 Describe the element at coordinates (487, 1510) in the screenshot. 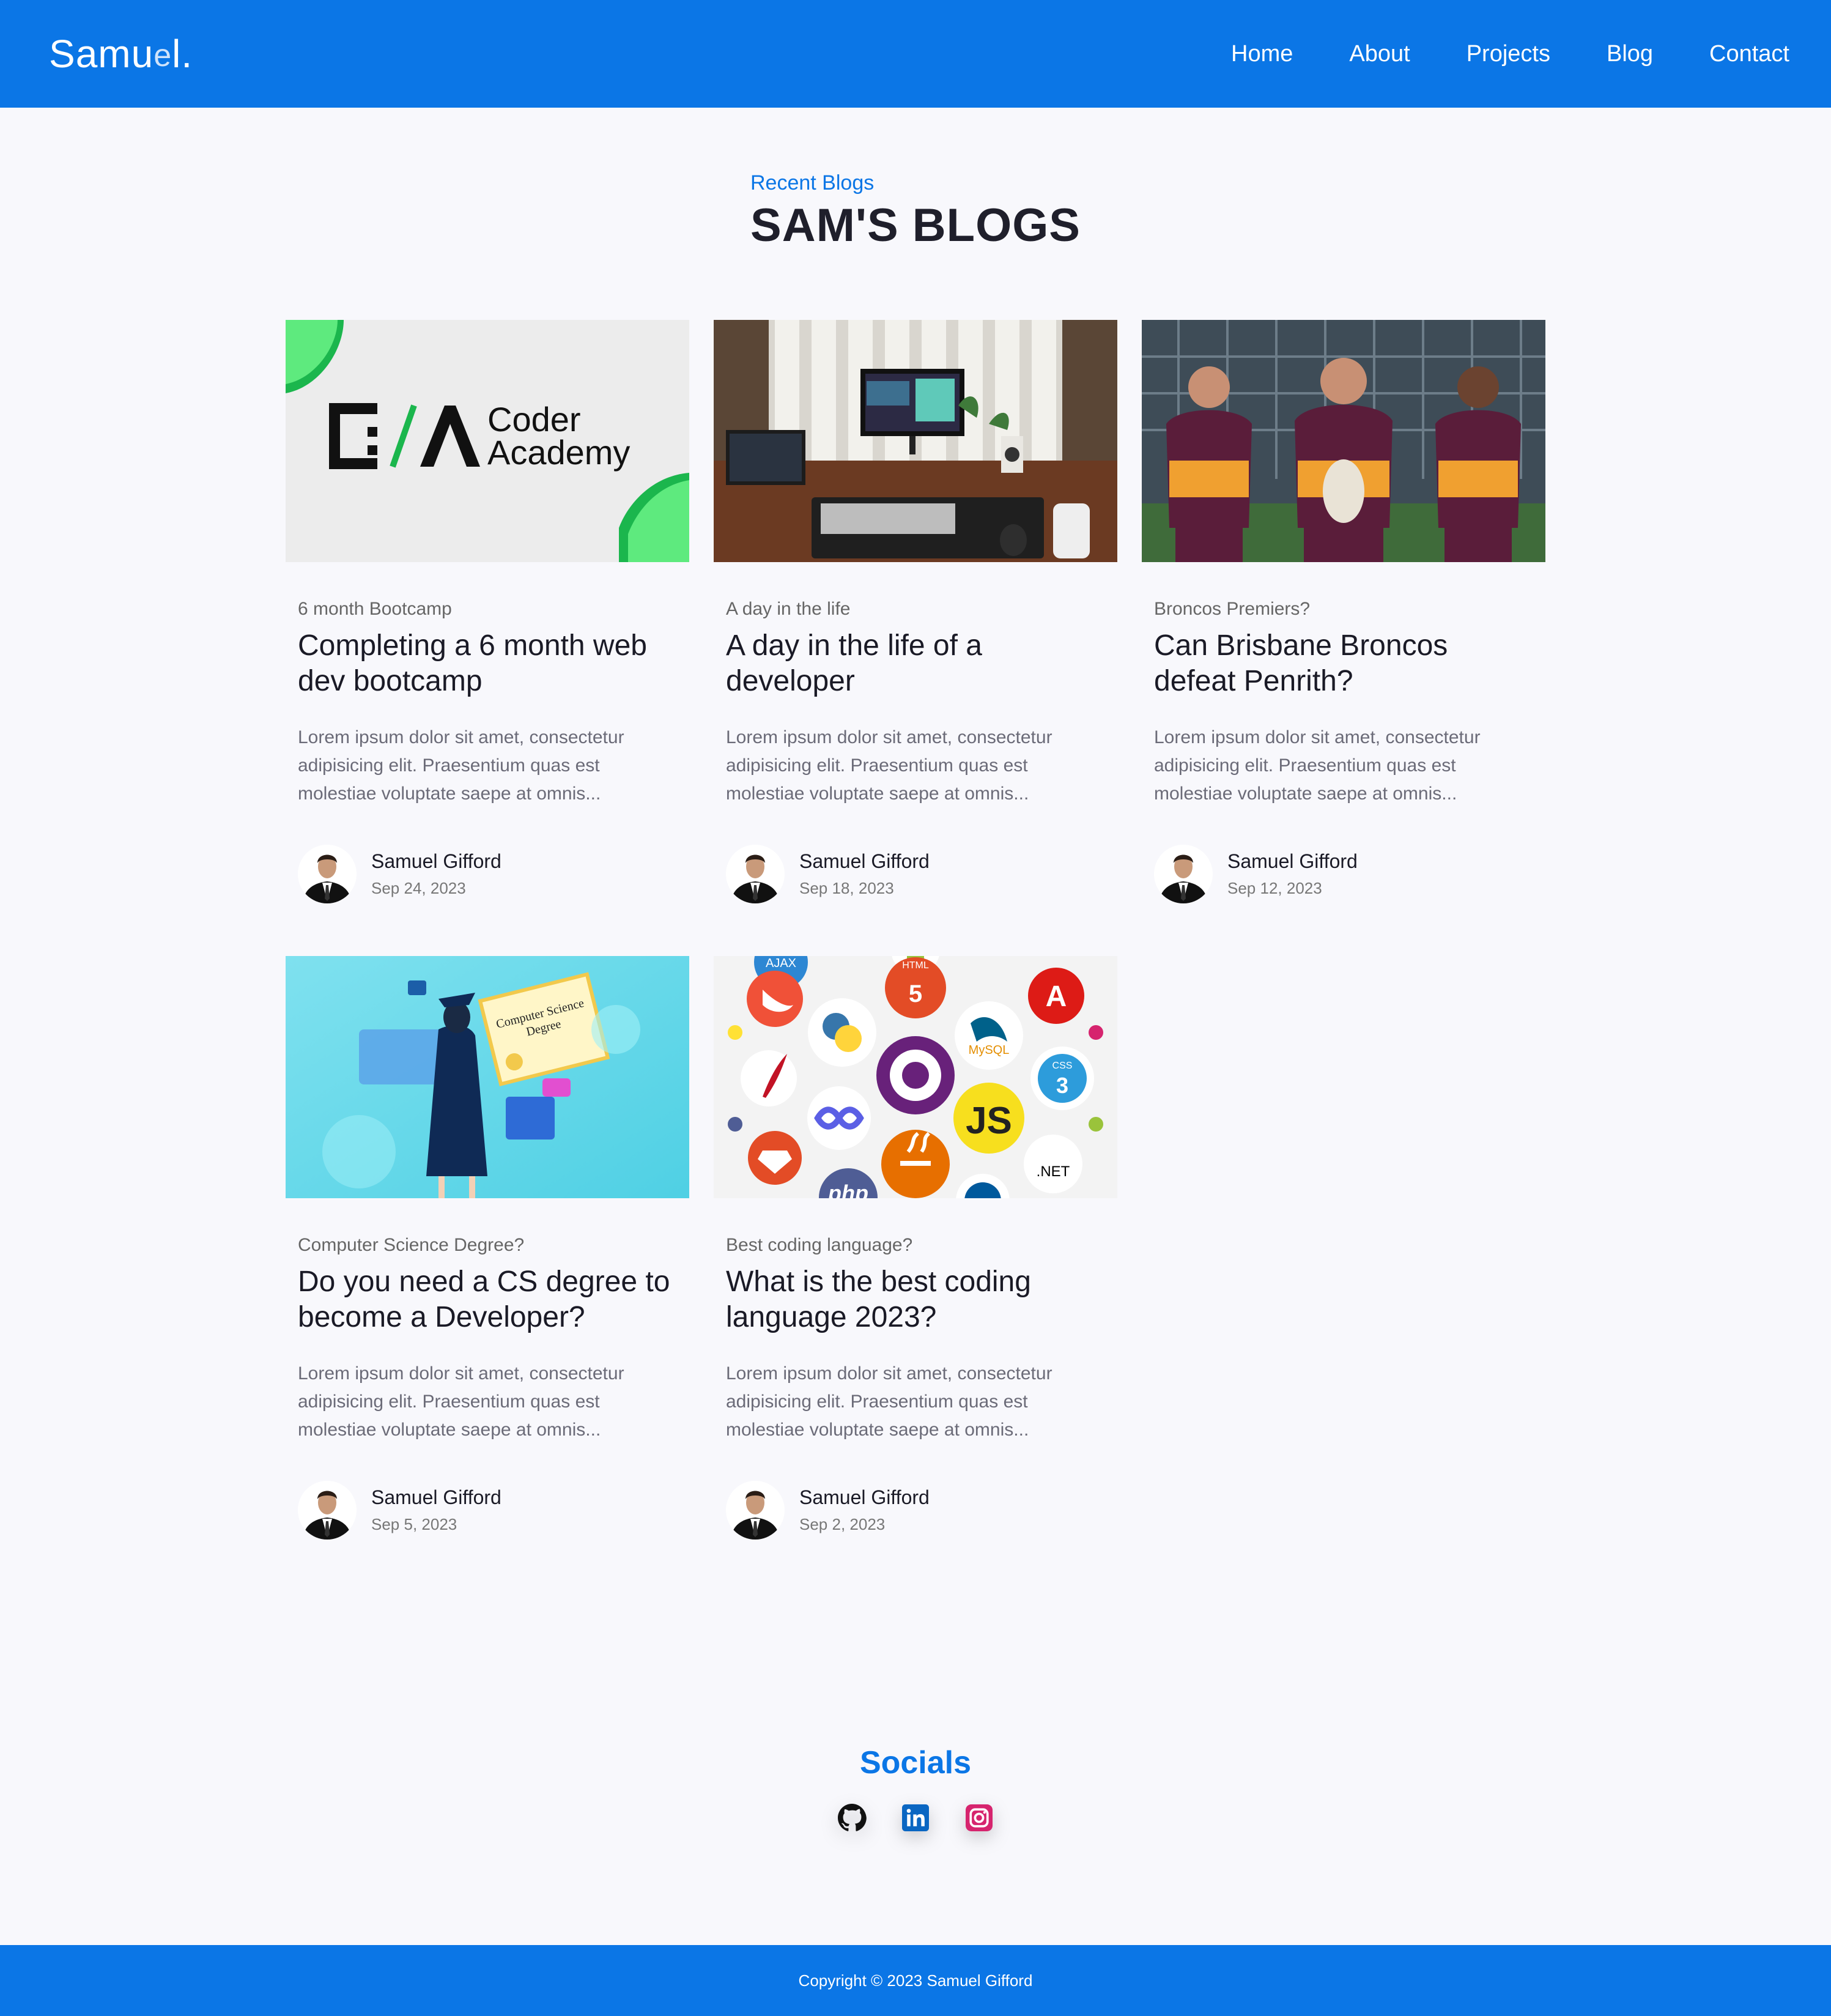

I see `author-info: Samuel Gifford Sep 5, 2023` at that location.